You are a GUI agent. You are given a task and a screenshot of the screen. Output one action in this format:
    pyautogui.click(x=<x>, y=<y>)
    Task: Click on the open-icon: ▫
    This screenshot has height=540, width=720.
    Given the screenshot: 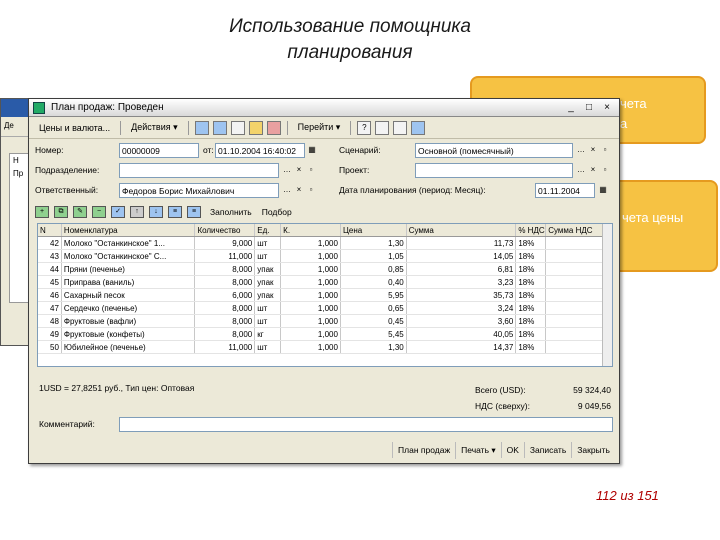 What is the action you would take?
    pyautogui.click(x=311, y=190)
    